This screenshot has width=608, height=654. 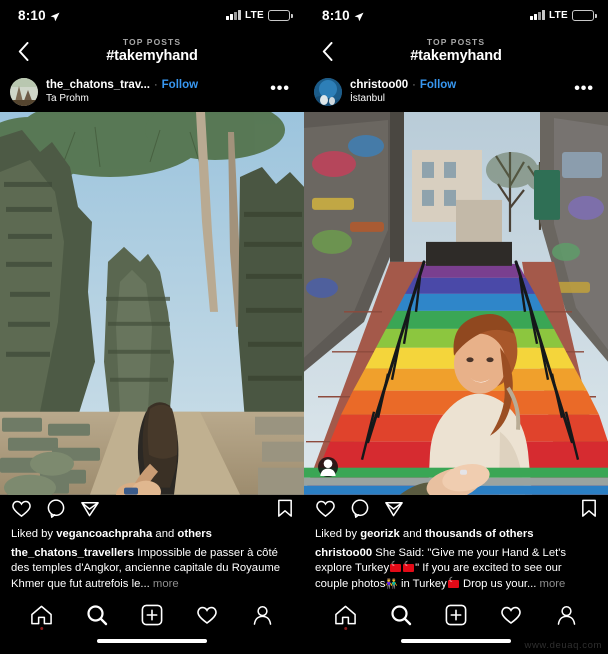 What do you see at coordinates (336, 15) in the screenshot?
I see `status-time: 8:10` at bounding box center [336, 15].